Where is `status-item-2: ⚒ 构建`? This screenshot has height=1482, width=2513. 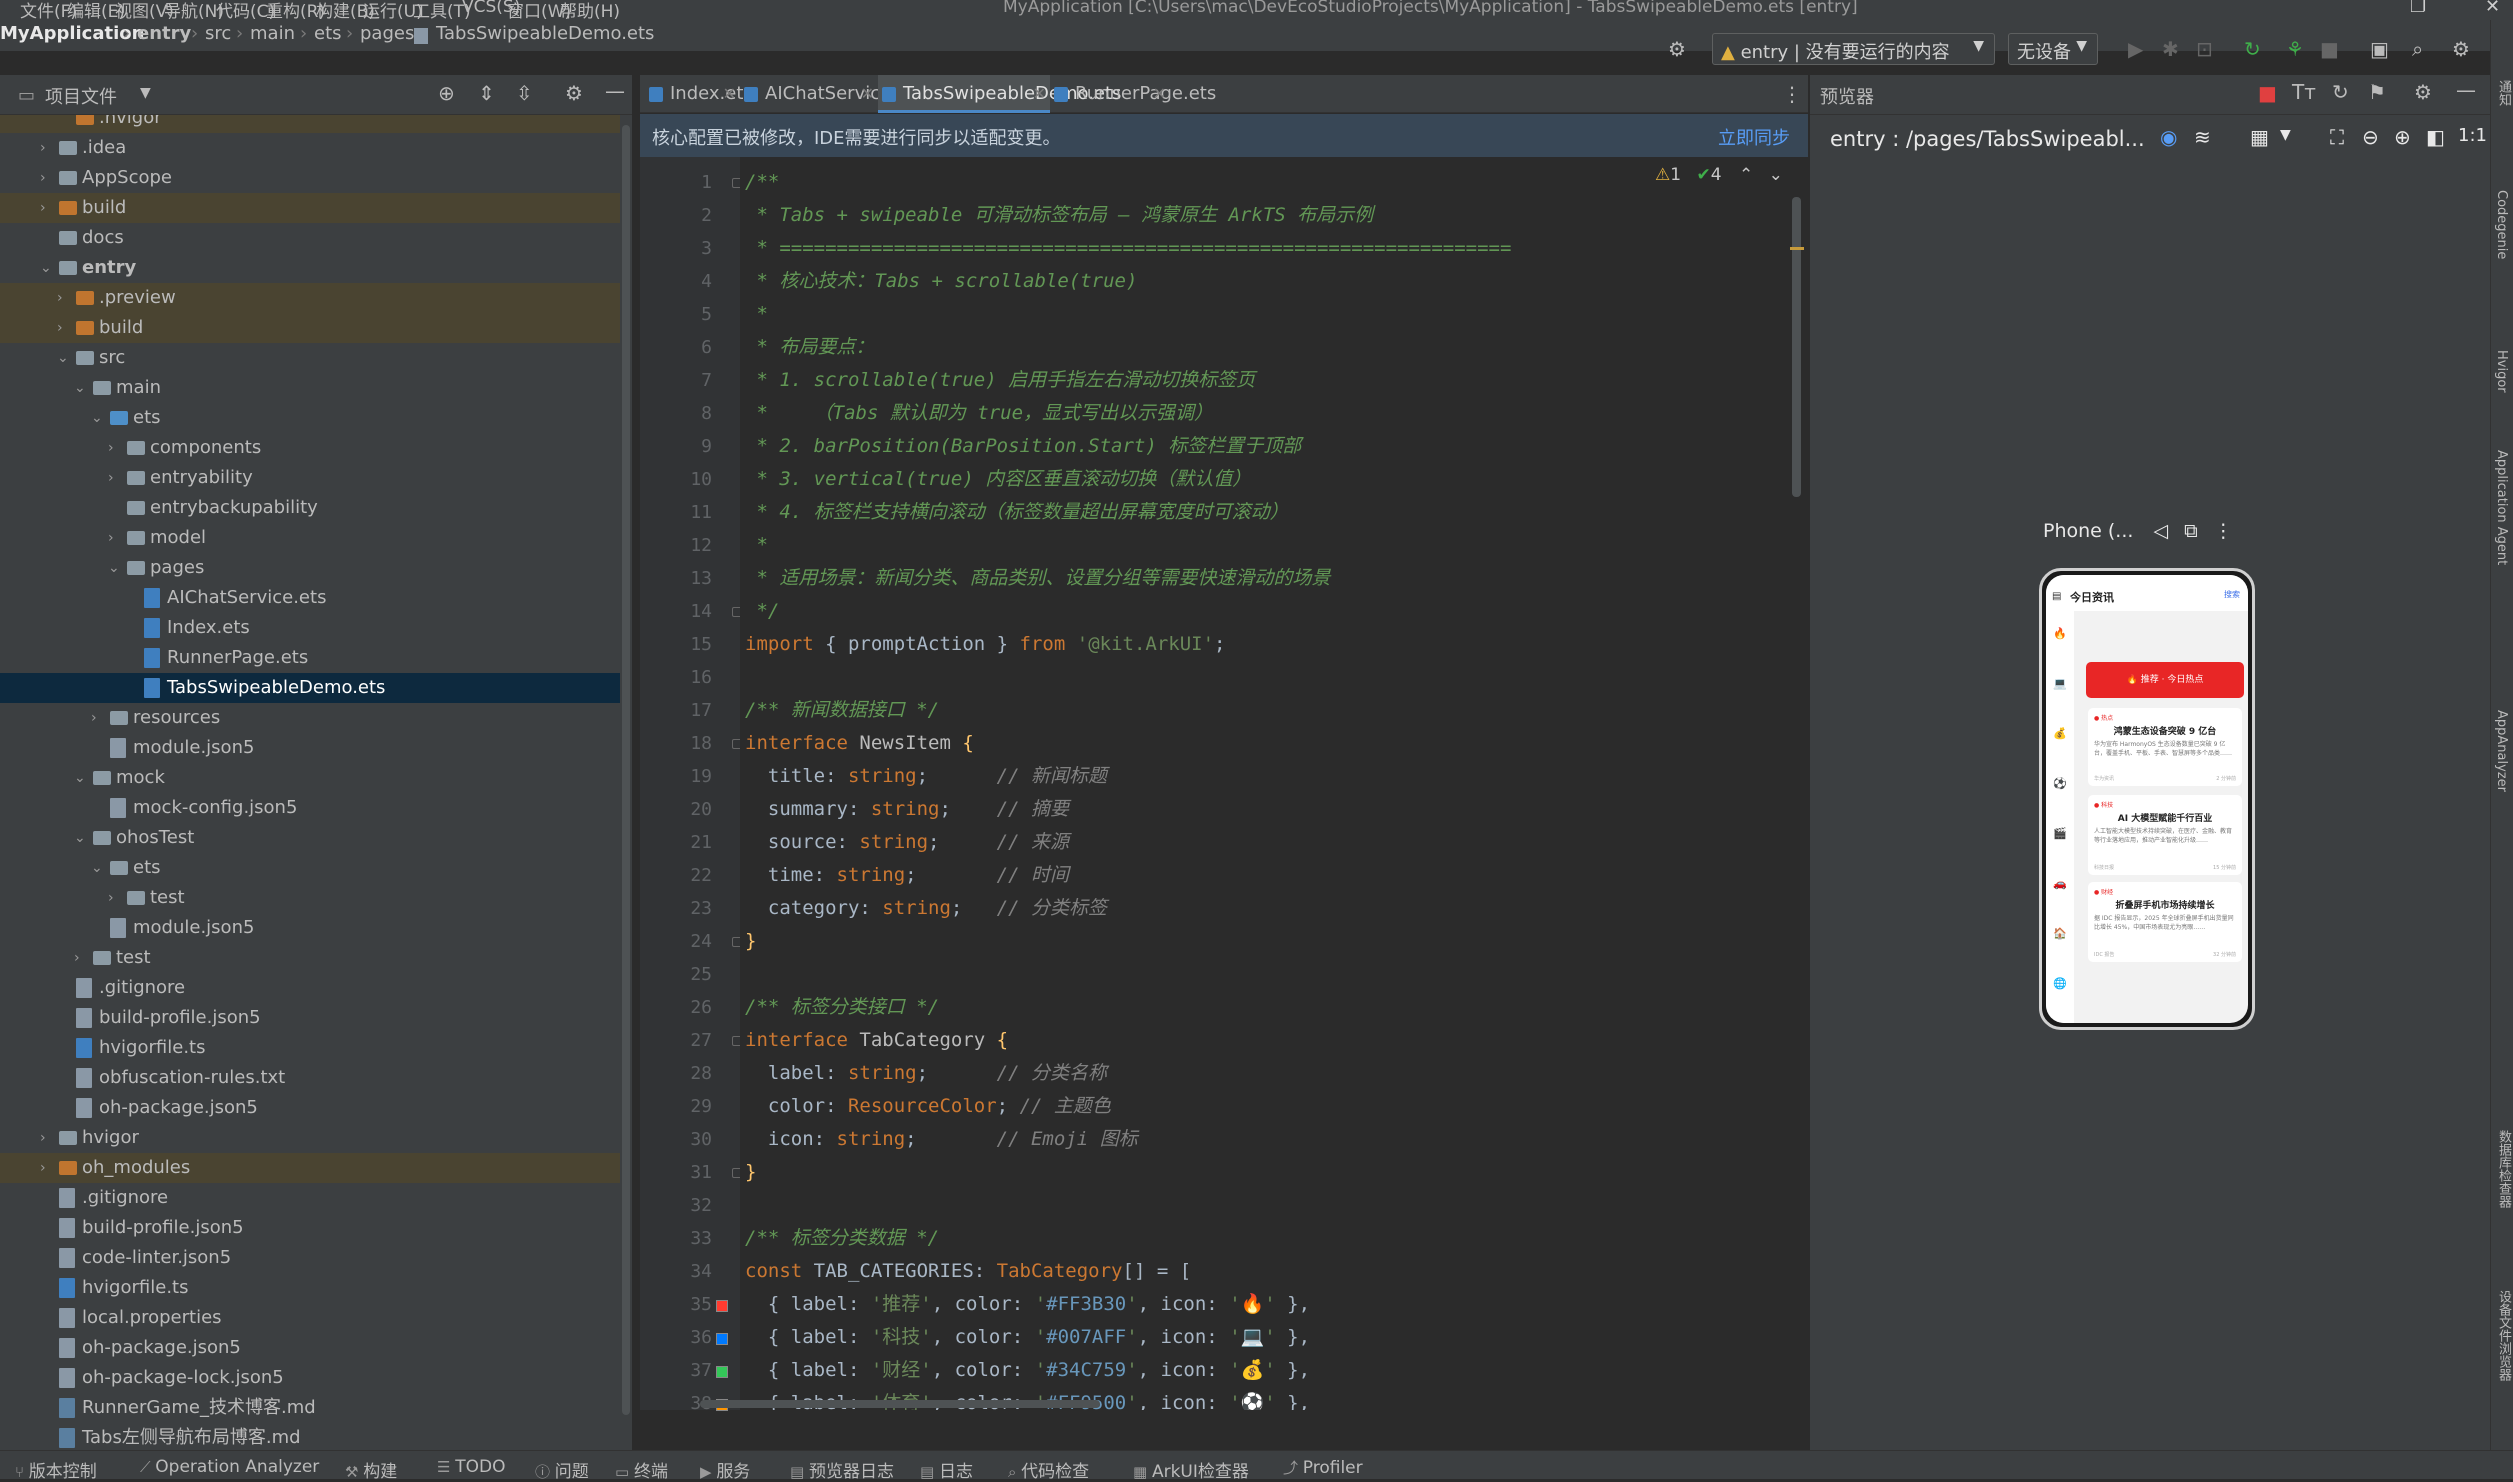 status-item-2: ⚒ 构建 is located at coordinates (371, 1469).